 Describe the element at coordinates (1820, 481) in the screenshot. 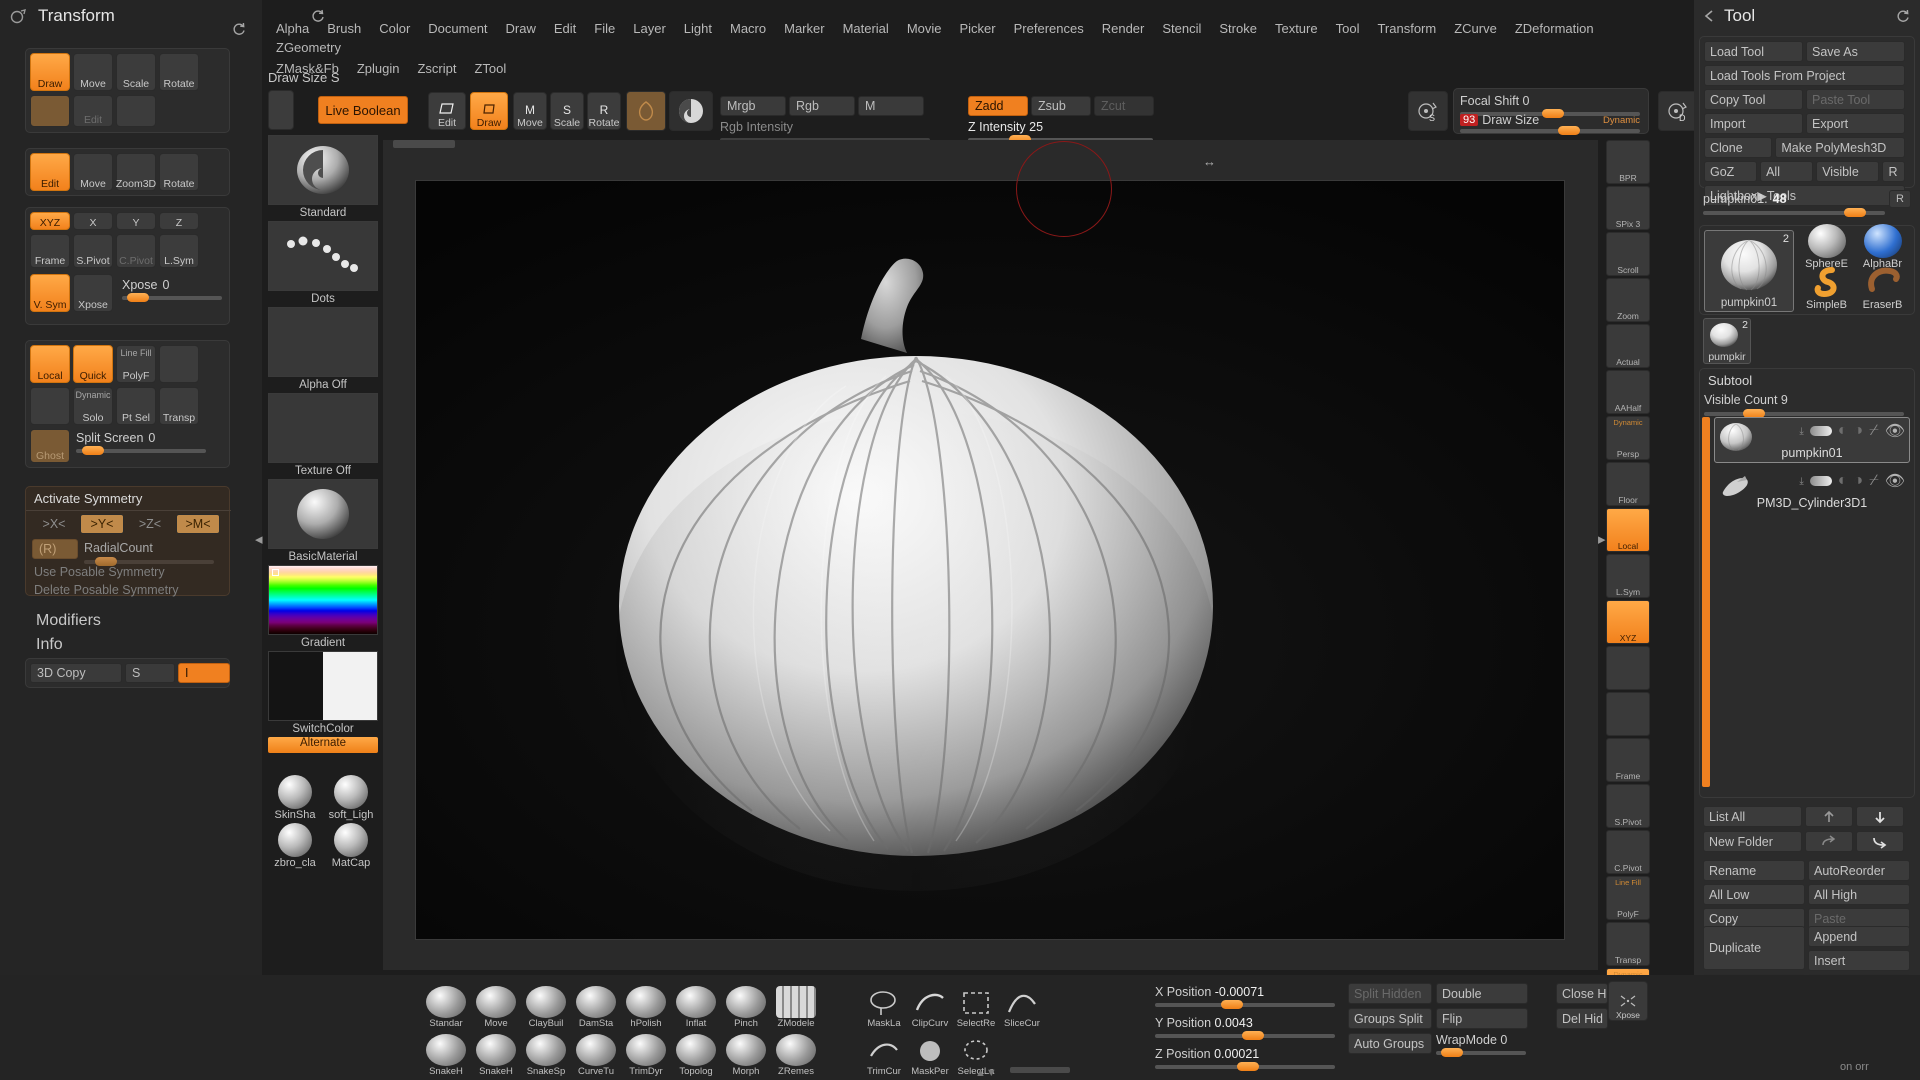

I see `subtool-visibility-toggle` at that location.